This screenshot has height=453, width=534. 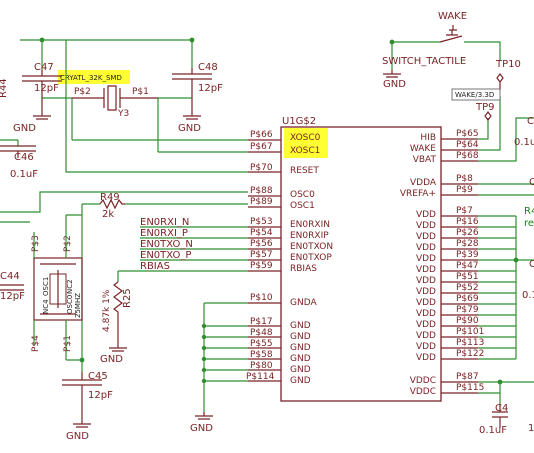 What do you see at coordinates (261, 266) in the screenshot?
I see `pin-num-59: P$59` at bounding box center [261, 266].